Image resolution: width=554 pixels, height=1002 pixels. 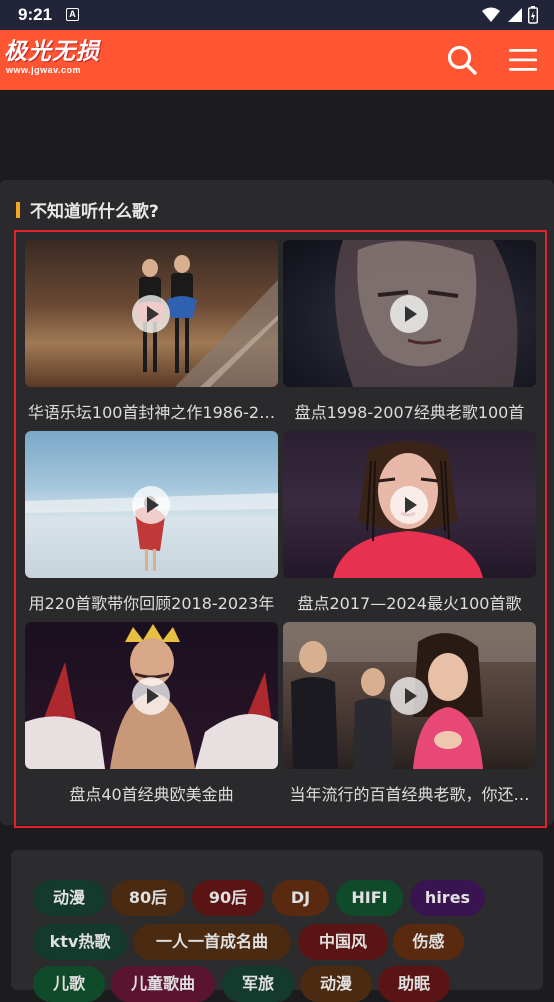 What do you see at coordinates (409, 412) in the screenshot?
I see `video-title: 盘点1998-2007经典老歌100首` at bounding box center [409, 412].